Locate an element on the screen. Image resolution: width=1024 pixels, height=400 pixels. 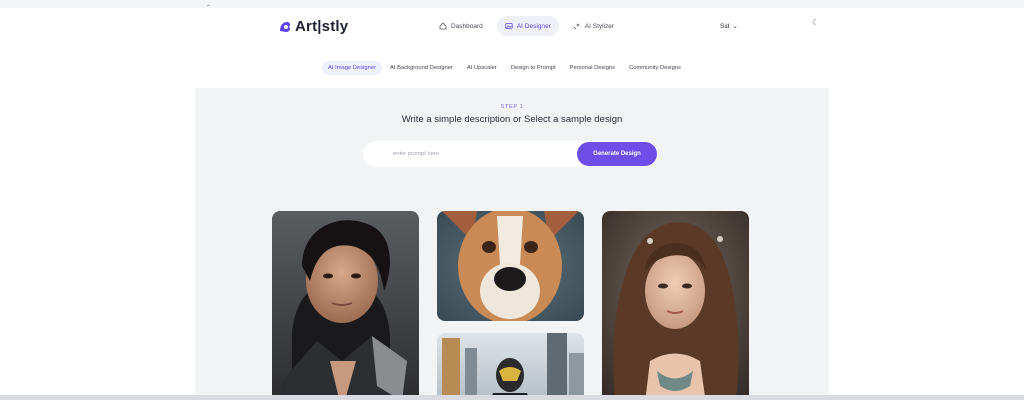
sample-card-woman is located at coordinates (675, 305).